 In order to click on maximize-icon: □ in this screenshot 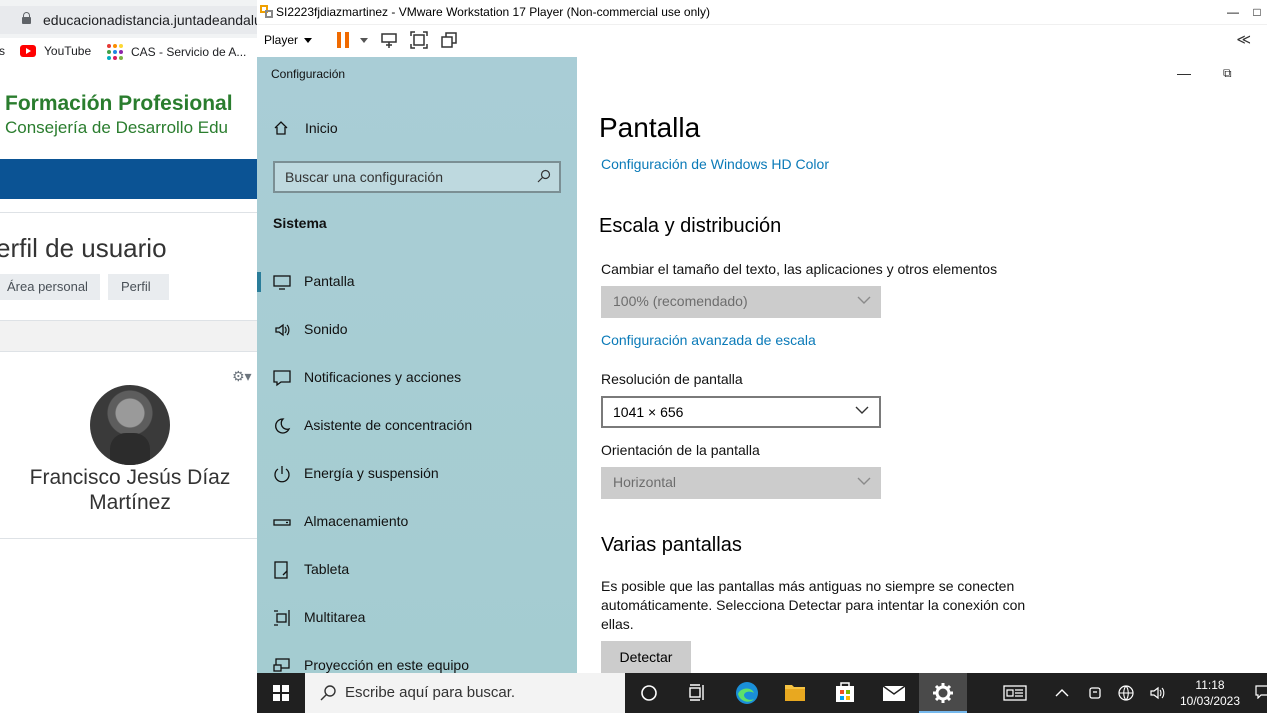, I will do `click(1257, 12)`.